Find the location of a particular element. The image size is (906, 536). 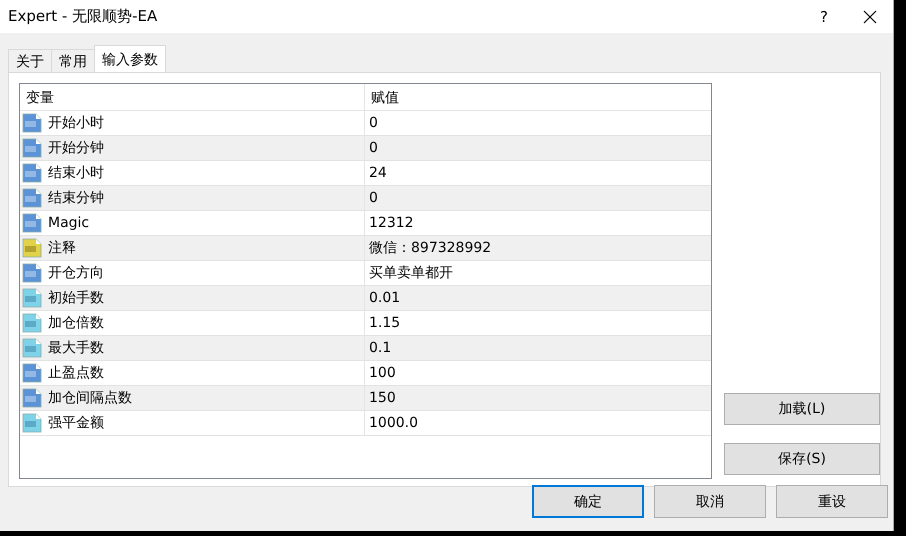

tab: 输入参数 is located at coordinates (130, 58).